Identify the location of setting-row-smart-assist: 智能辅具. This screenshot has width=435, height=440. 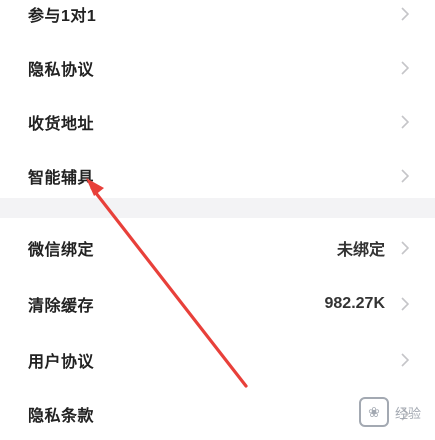
(217, 176).